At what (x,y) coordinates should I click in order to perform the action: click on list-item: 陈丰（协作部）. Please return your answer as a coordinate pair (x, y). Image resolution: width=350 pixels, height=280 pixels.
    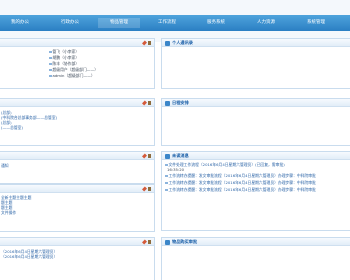
    Looking at the image, I should click on (64, 63).